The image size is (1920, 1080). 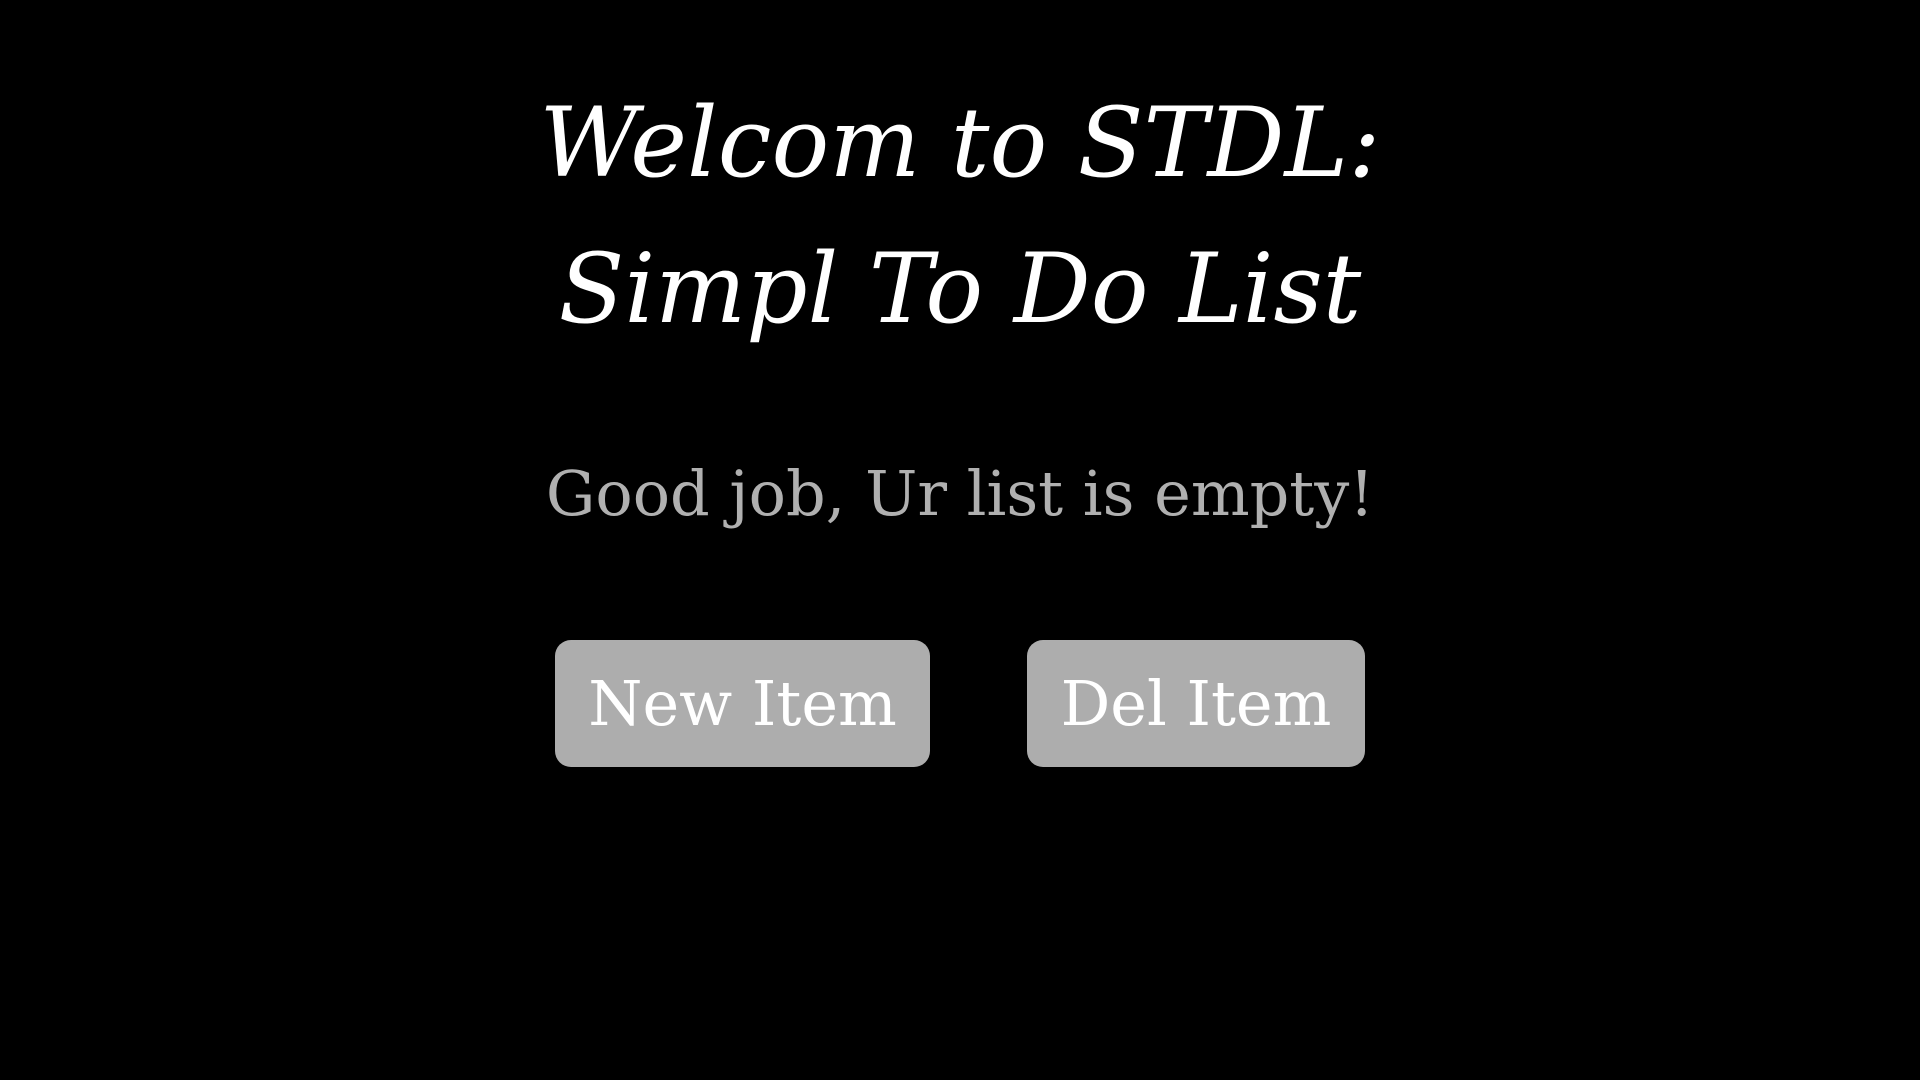 I want to click on del-item-button: Del Item, so click(x=1196, y=703).